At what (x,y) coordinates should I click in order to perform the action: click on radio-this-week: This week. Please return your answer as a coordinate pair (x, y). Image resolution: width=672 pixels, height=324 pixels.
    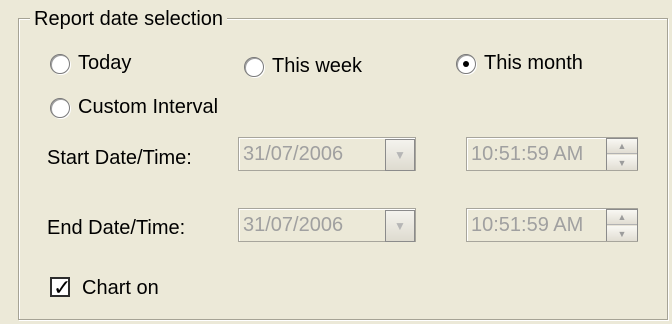
    Looking at the image, I should click on (303, 66).